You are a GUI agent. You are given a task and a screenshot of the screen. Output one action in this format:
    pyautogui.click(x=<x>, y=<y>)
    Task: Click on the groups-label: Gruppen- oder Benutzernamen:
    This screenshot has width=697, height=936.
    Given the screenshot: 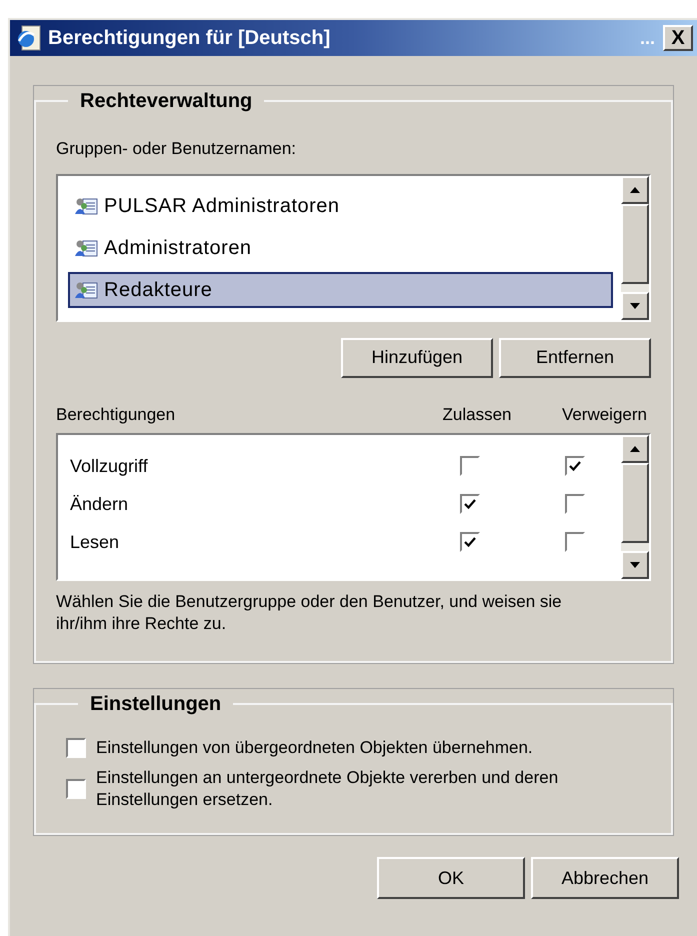 What is the action you would take?
    pyautogui.click(x=177, y=149)
    